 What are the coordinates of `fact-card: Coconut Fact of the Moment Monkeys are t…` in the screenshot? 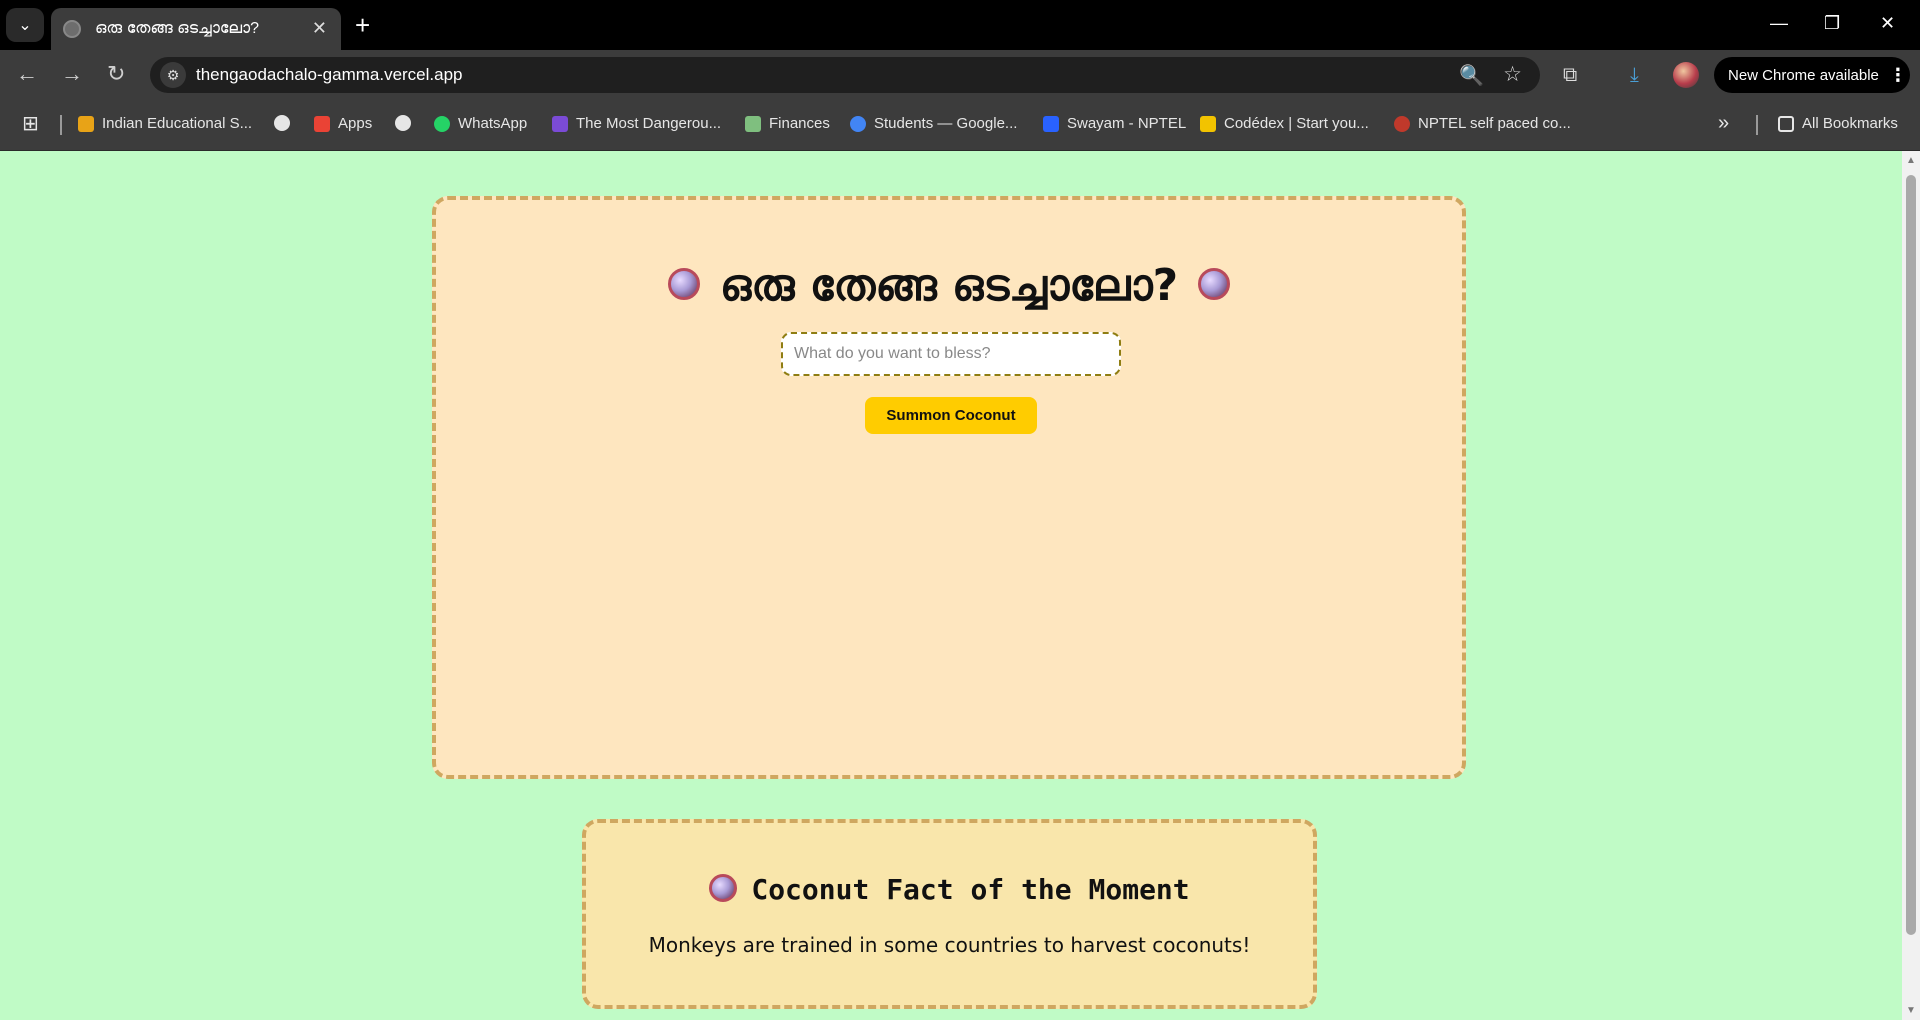 It's located at (949, 914).